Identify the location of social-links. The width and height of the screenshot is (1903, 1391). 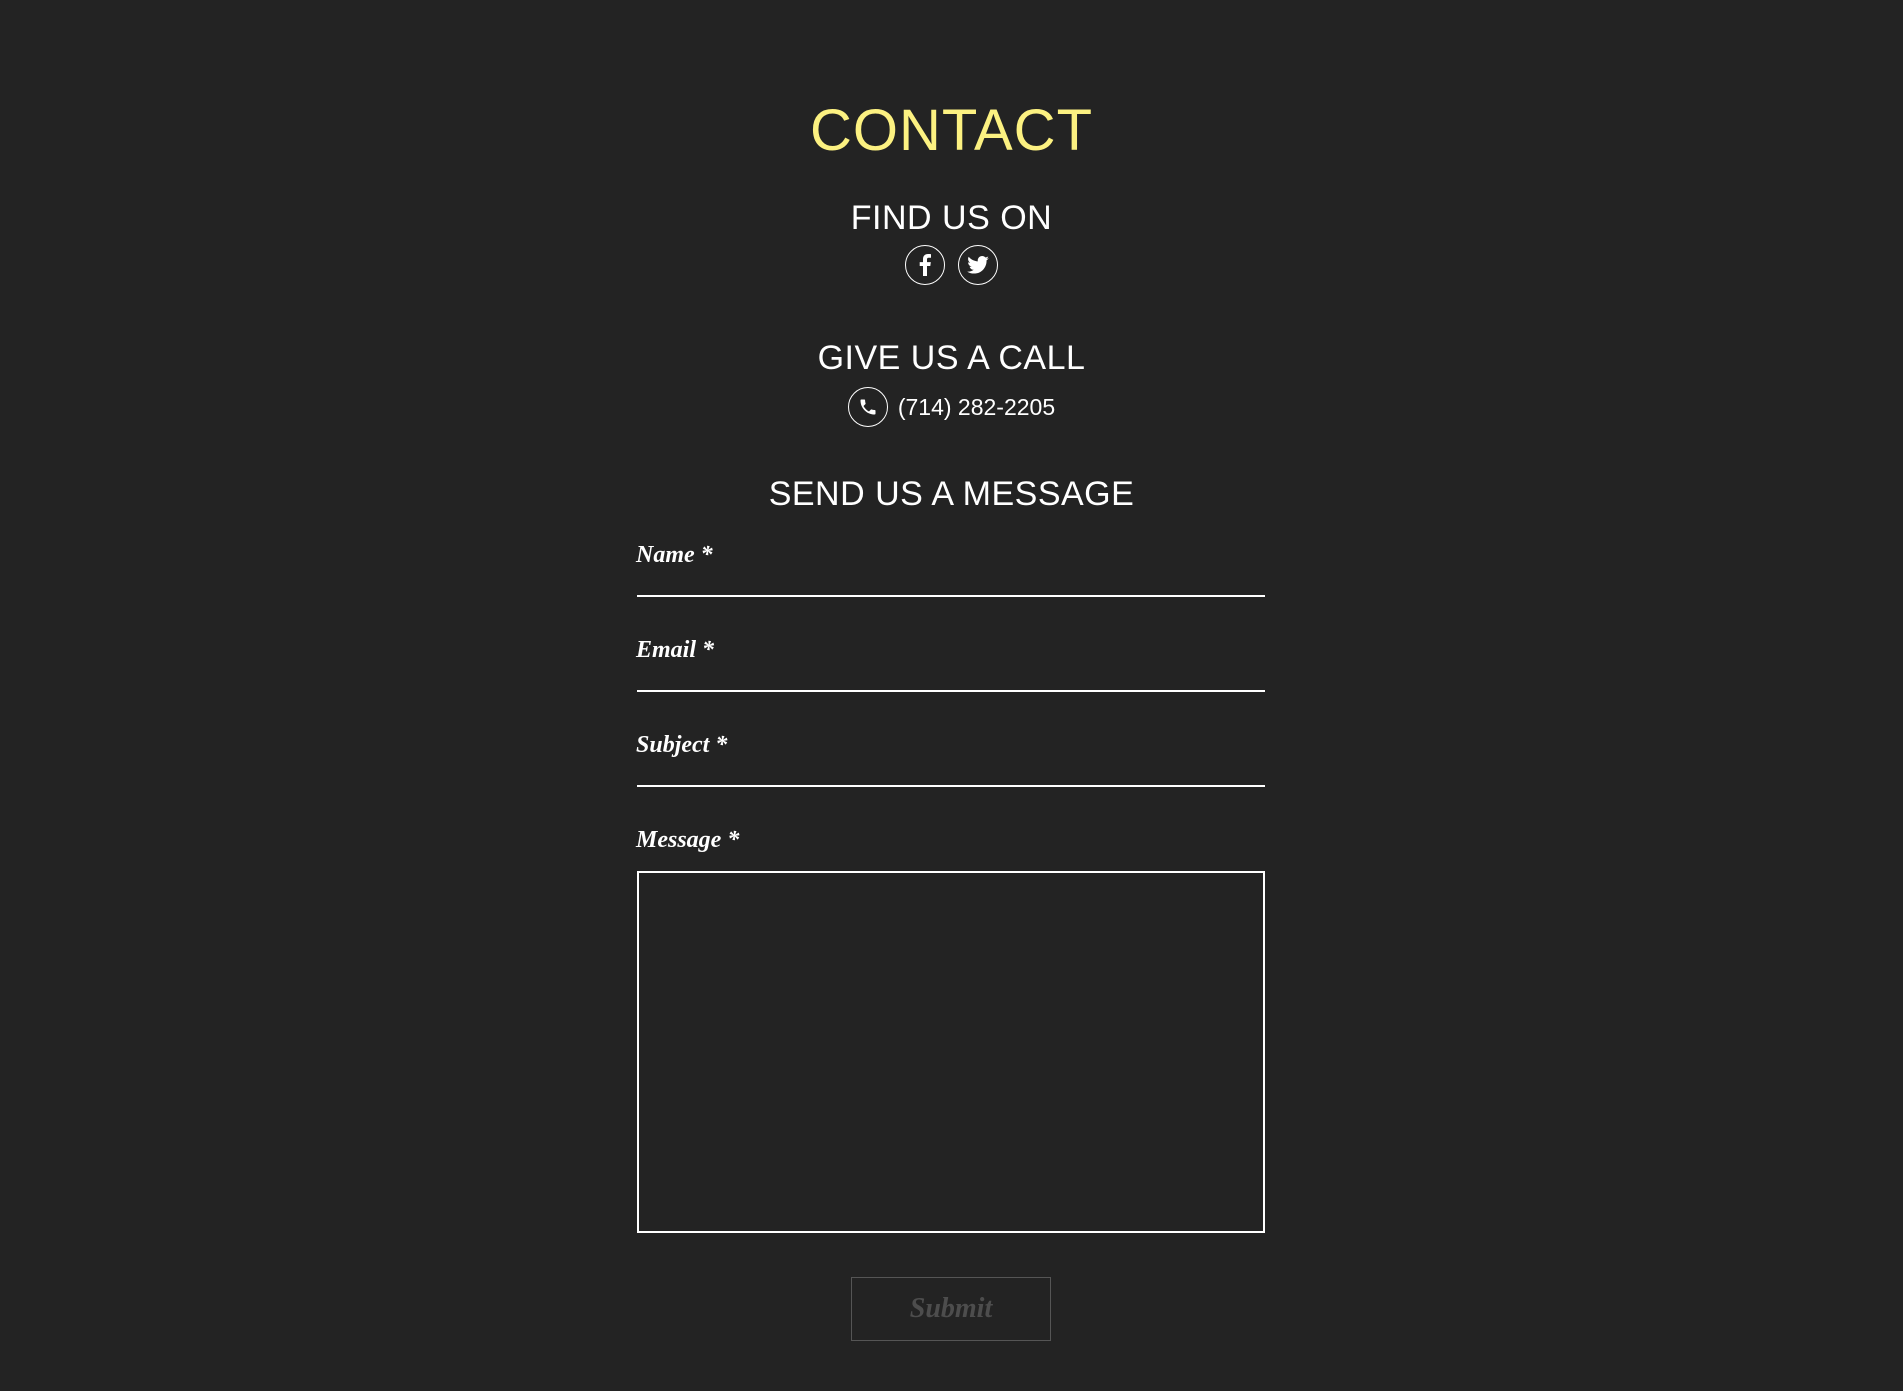
(951, 265).